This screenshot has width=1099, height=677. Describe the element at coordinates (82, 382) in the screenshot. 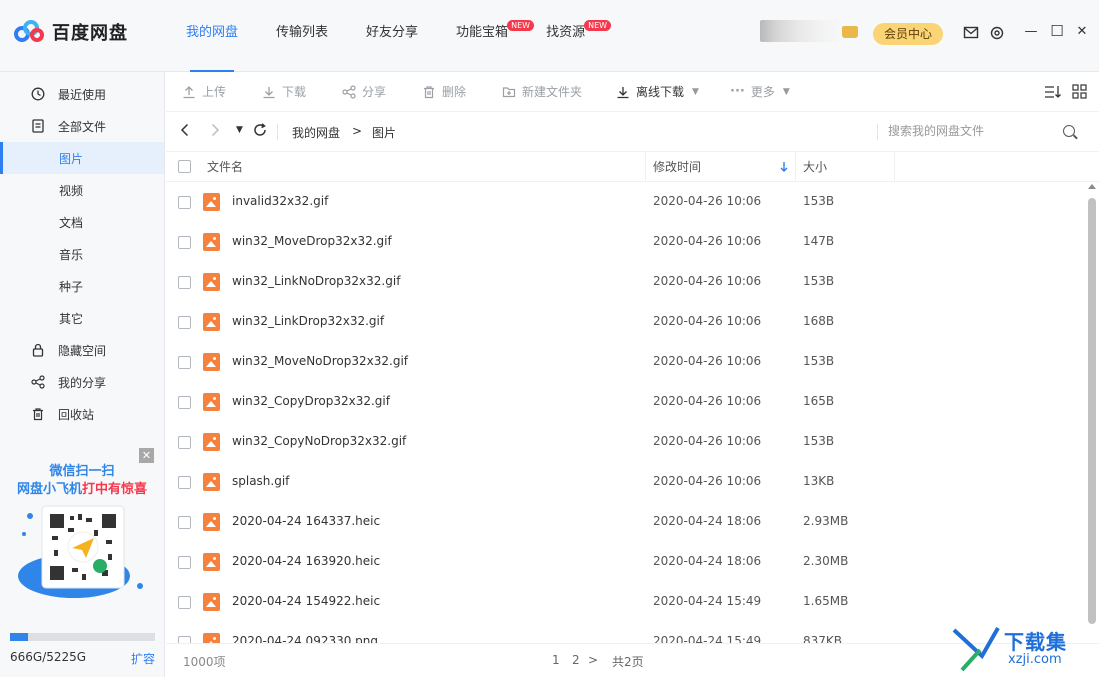

I see `sidebar-item-9: 我的分享` at that location.